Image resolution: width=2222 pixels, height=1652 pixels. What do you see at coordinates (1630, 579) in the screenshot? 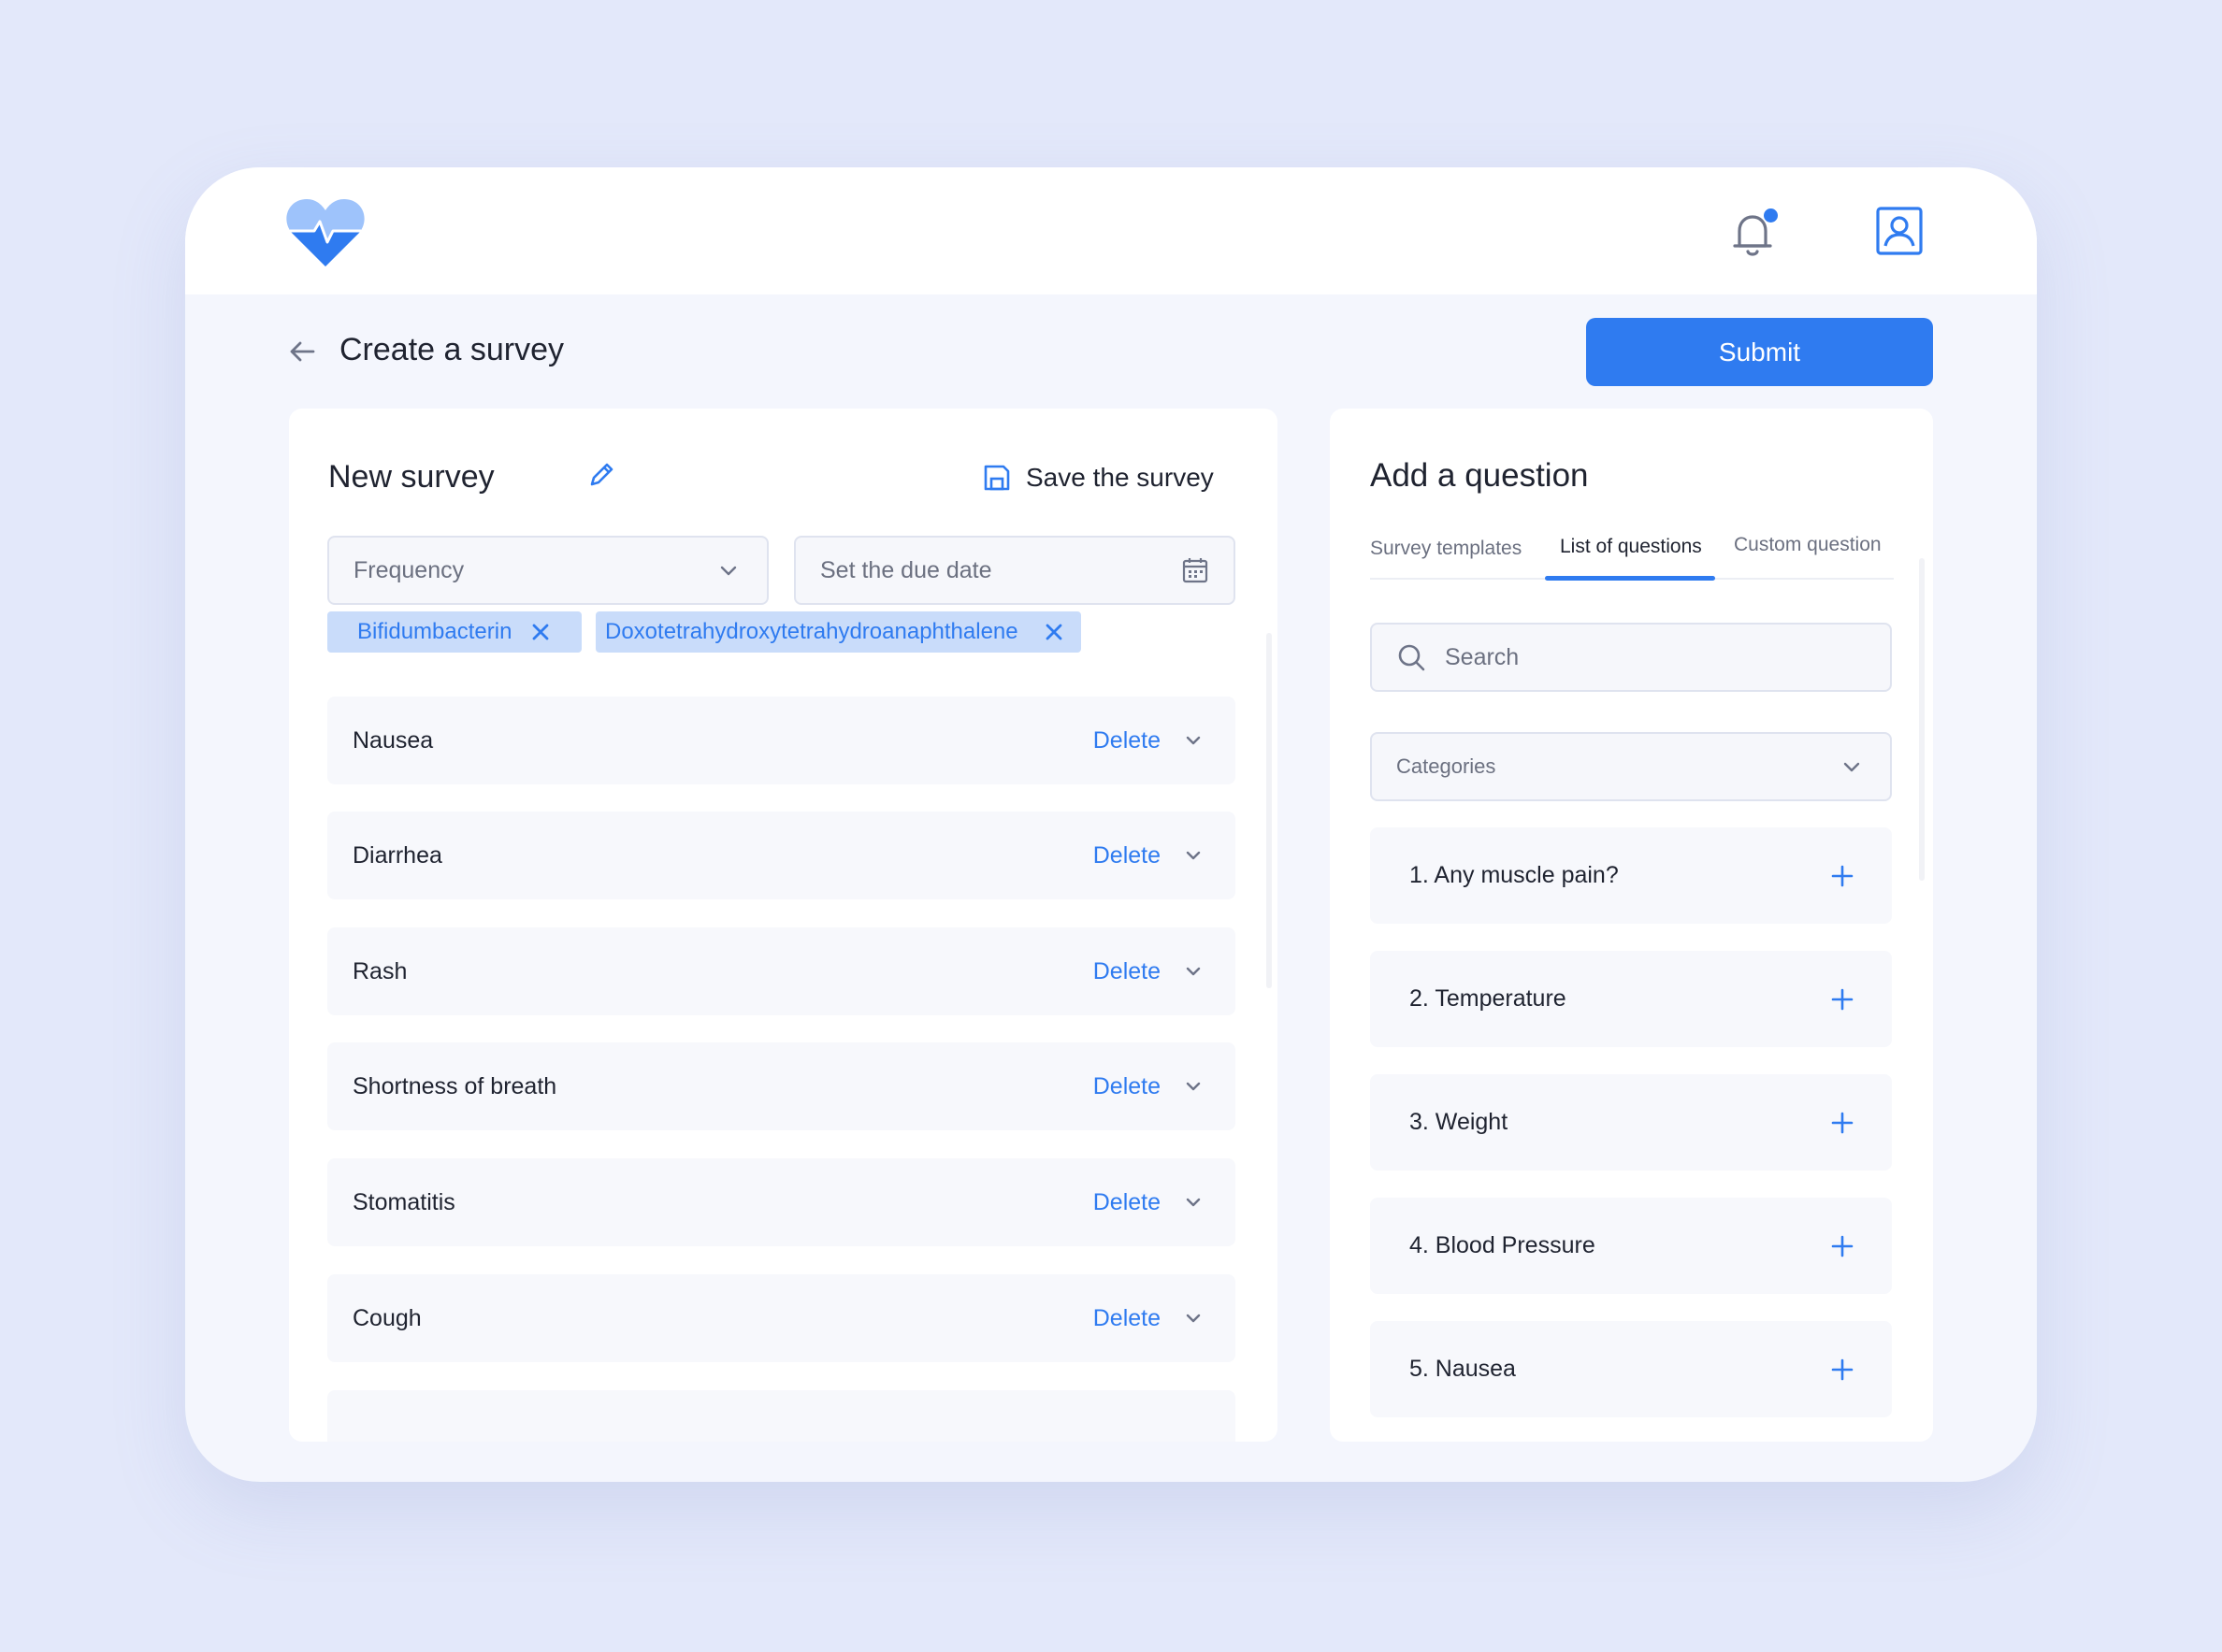
I see `active-tab-indicator` at bounding box center [1630, 579].